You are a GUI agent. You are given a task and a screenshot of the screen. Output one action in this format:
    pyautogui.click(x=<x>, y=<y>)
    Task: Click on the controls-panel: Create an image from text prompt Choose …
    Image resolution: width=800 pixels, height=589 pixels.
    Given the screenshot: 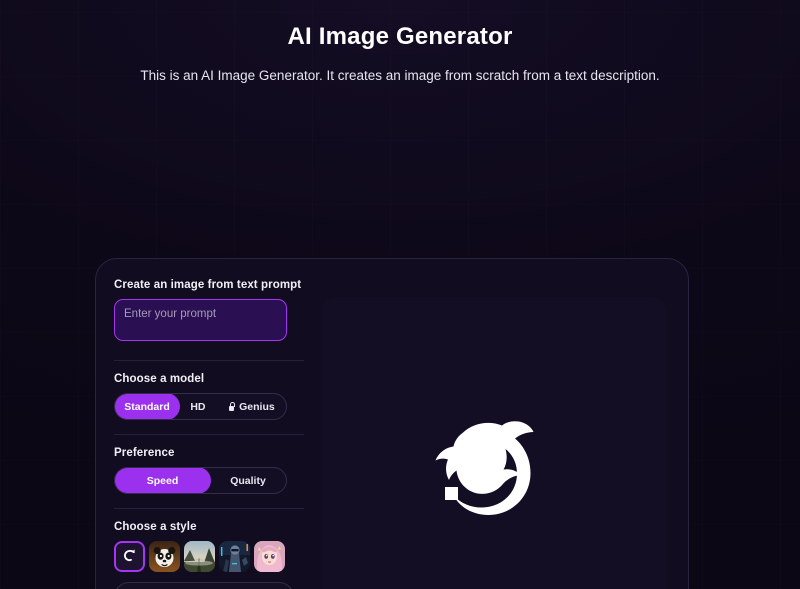 What is the action you would take?
    pyautogui.click(x=209, y=432)
    